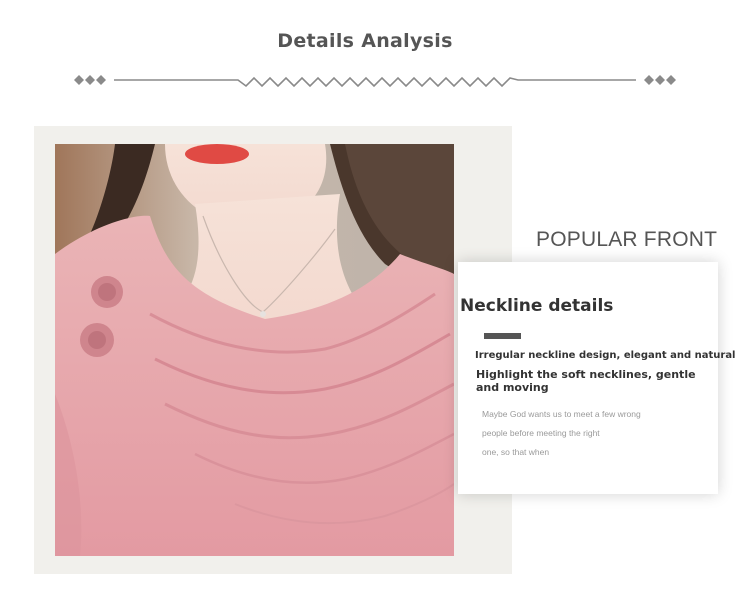 The image size is (750, 592). Describe the element at coordinates (627, 239) in the screenshot. I see `side-label: POPULAR FRONT` at that location.